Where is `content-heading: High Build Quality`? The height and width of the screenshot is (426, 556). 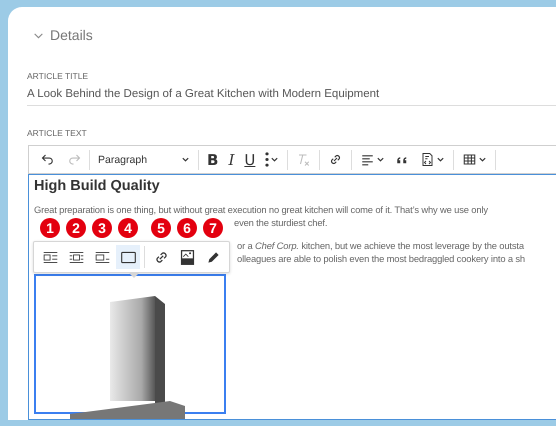
content-heading: High Build Quality is located at coordinates (97, 186).